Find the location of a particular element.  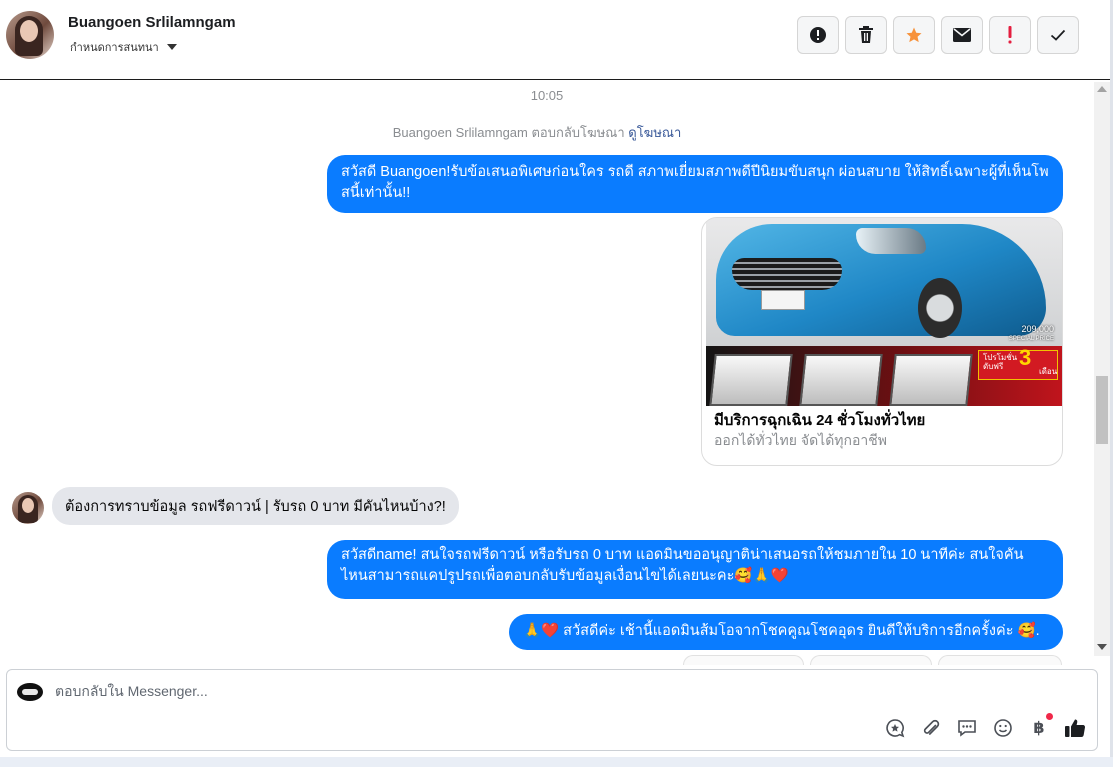

envelope-icon is located at coordinates (962, 35).